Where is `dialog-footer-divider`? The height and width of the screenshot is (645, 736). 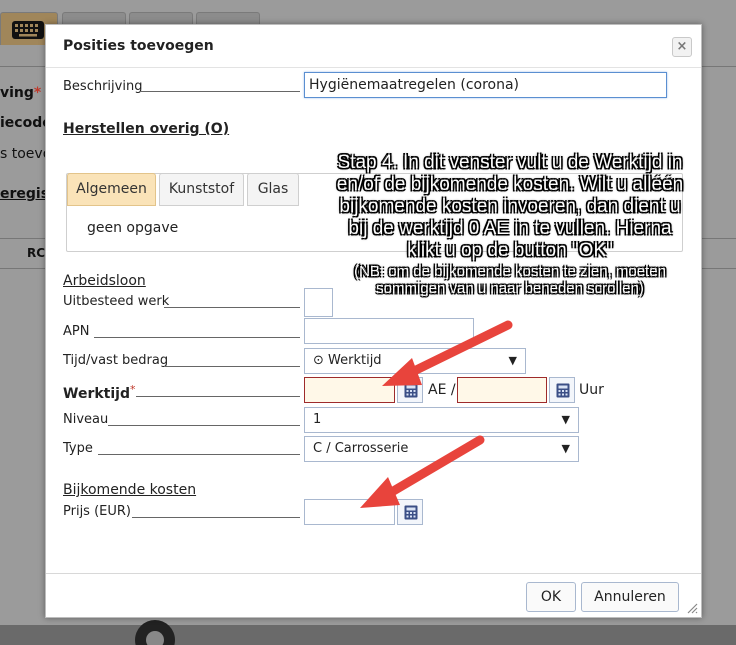
dialog-footer-divider is located at coordinates (373, 573).